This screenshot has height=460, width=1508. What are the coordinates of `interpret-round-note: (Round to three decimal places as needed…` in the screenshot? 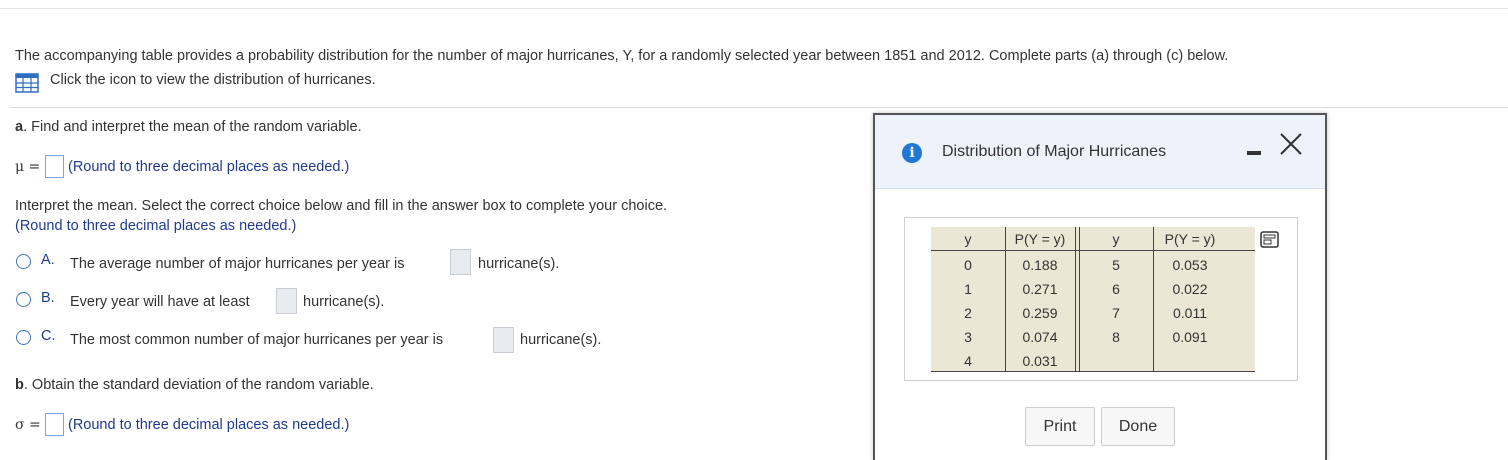 It's located at (156, 226).